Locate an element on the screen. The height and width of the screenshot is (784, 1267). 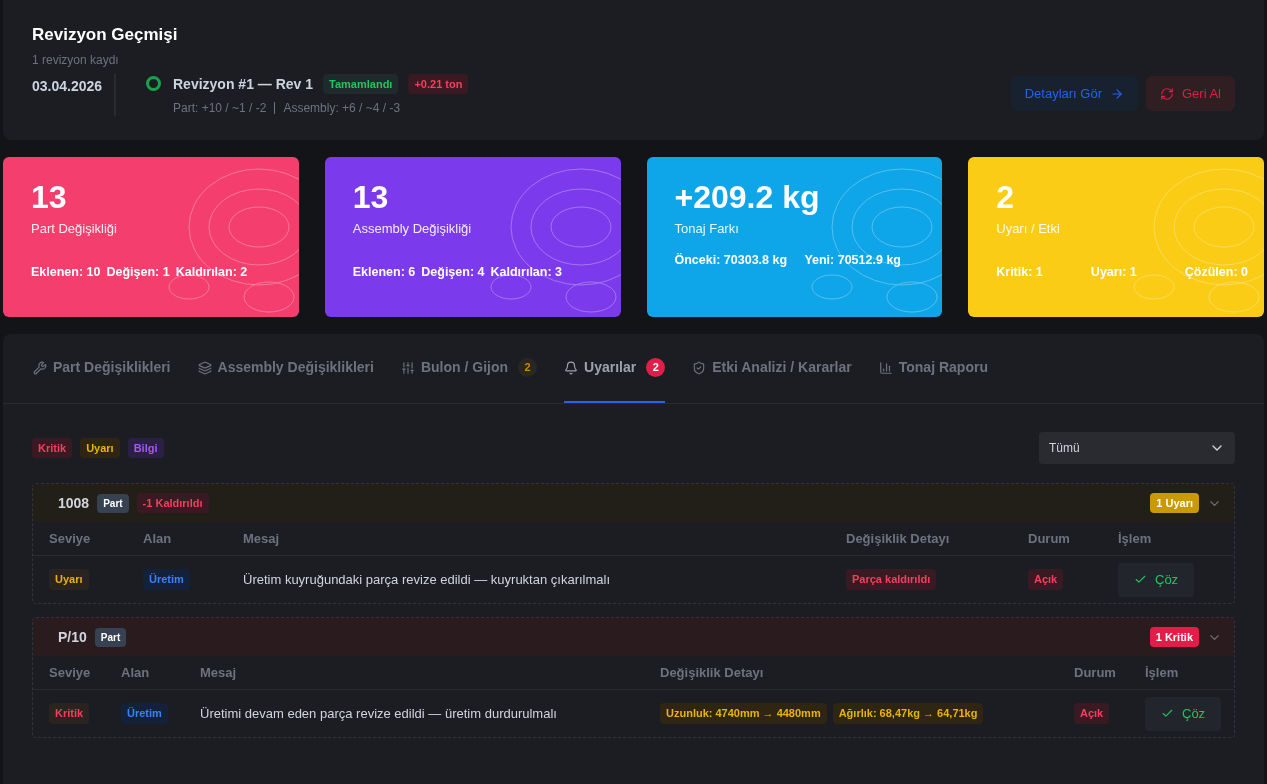
part-summary: Part: +10 / ~1 / -2 is located at coordinates (220, 108).